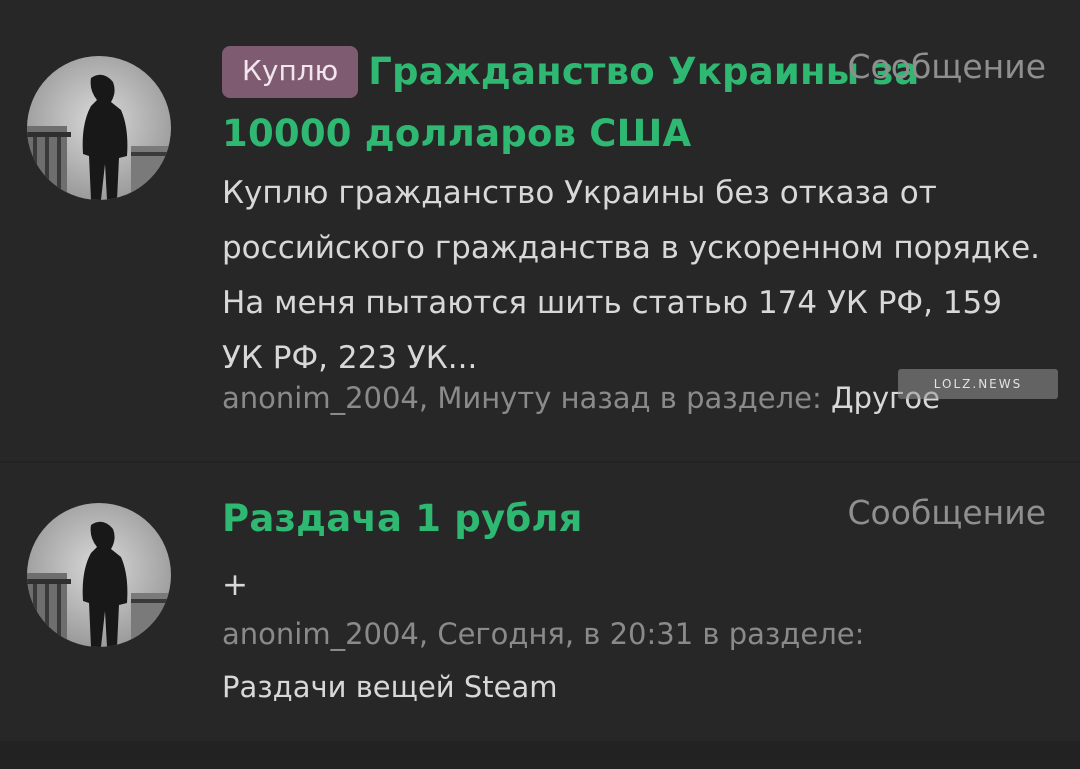 Image resolution: width=1080 pixels, height=769 pixels. I want to click on meta-time-text: , Минуту назад в разделе:, so click(624, 398).